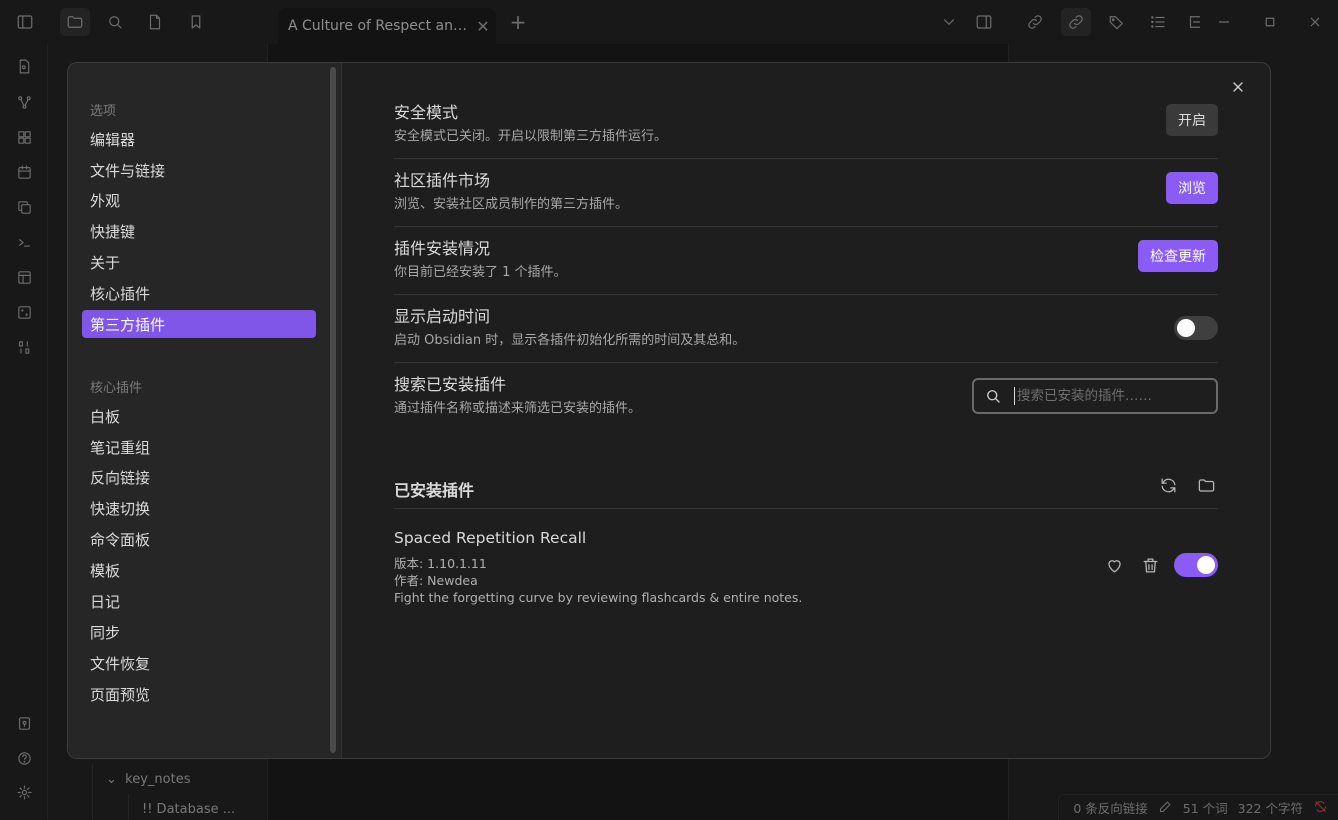 The image size is (1338, 820). Describe the element at coordinates (1238, 87) in the screenshot. I see `close-icon` at that location.